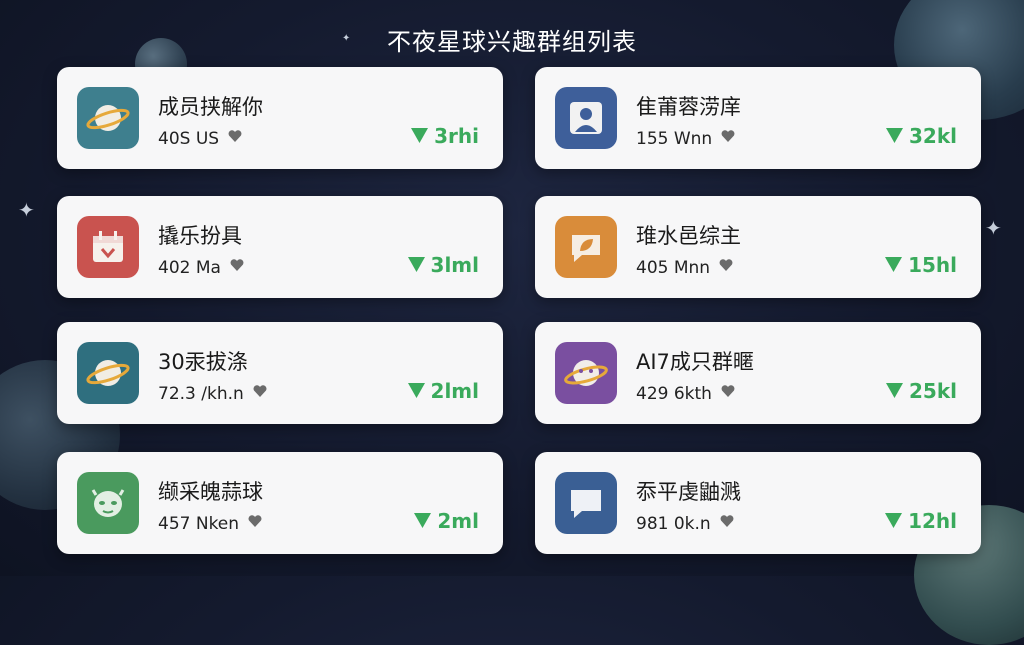  Describe the element at coordinates (280, 503) in the screenshot. I see `group-card: 缬采魄蒜球 457 Nken 2ml` at that location.